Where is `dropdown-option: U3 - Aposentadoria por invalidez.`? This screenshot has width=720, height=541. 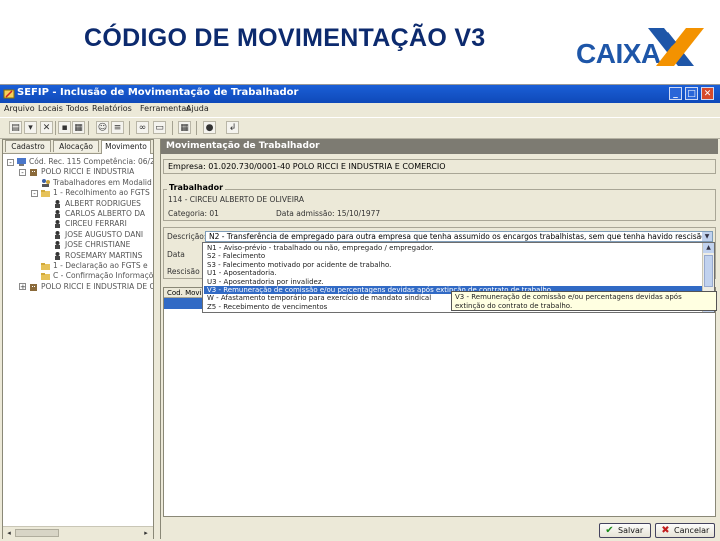
dropdown-option: U3 - Aposentadoria por invalidez. is located at coordinates (453, 282).